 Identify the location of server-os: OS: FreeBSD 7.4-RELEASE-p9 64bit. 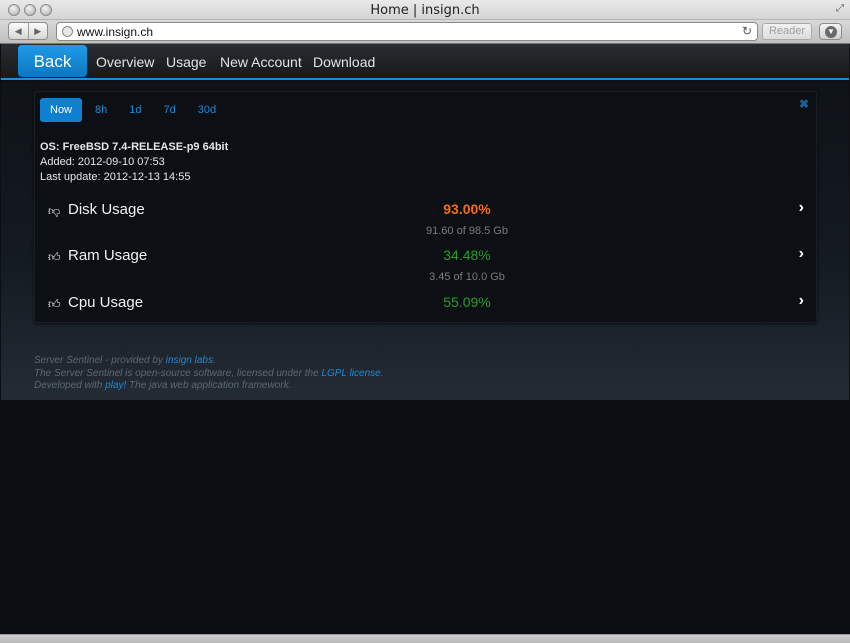
(134, 147).